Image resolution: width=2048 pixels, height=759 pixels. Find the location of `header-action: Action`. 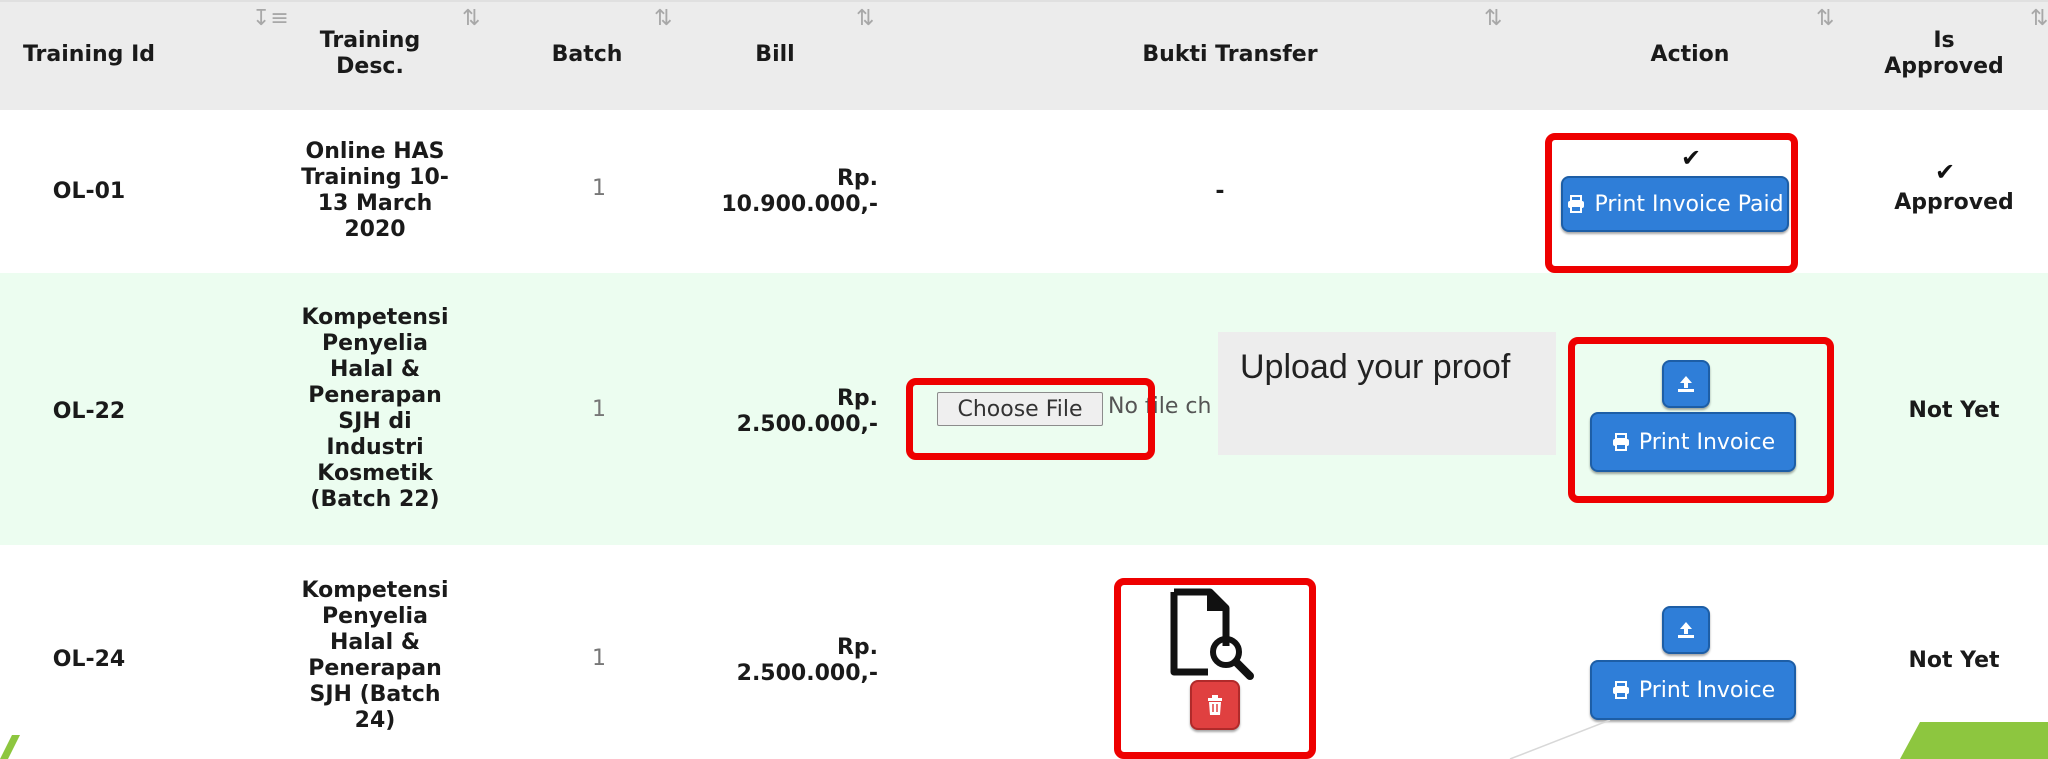

header-action: Action is located at coordinates (1690, 55).